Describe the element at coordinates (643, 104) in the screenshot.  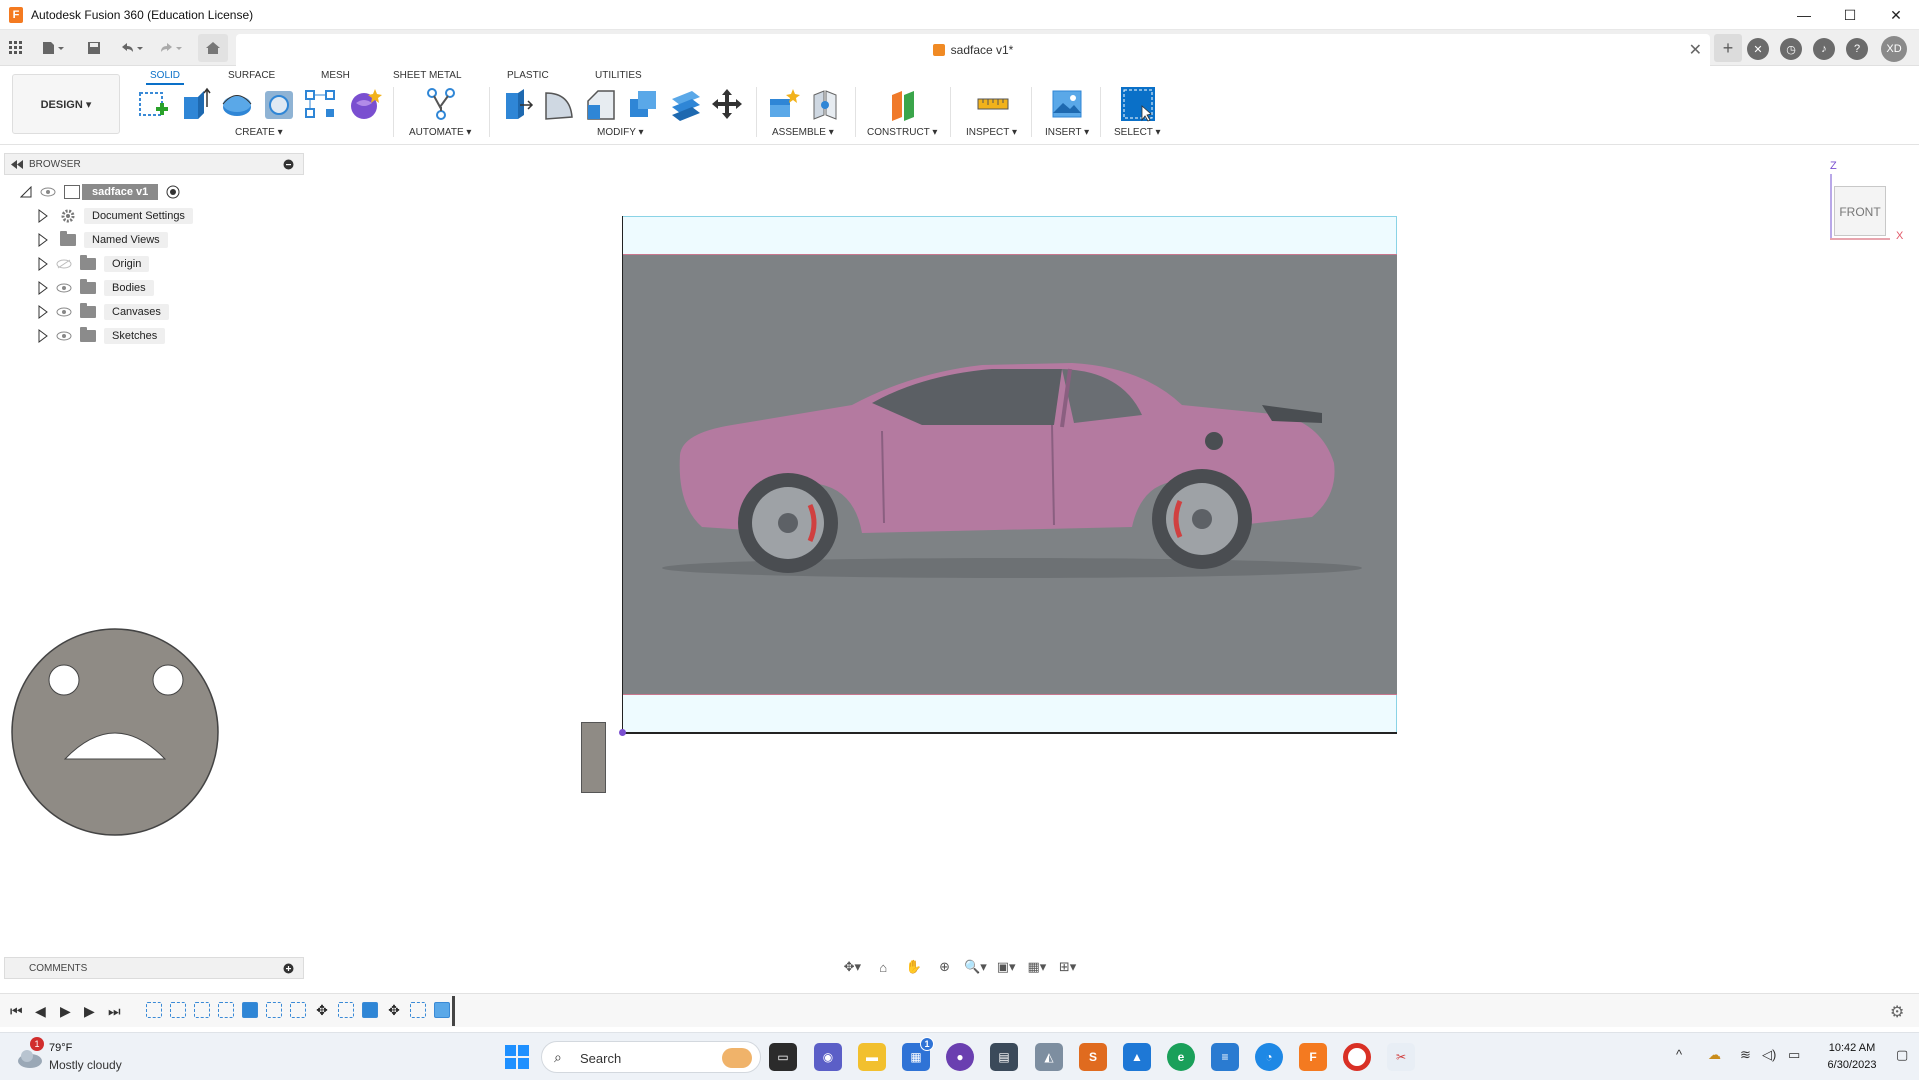
I see `combine-icon` at that location.